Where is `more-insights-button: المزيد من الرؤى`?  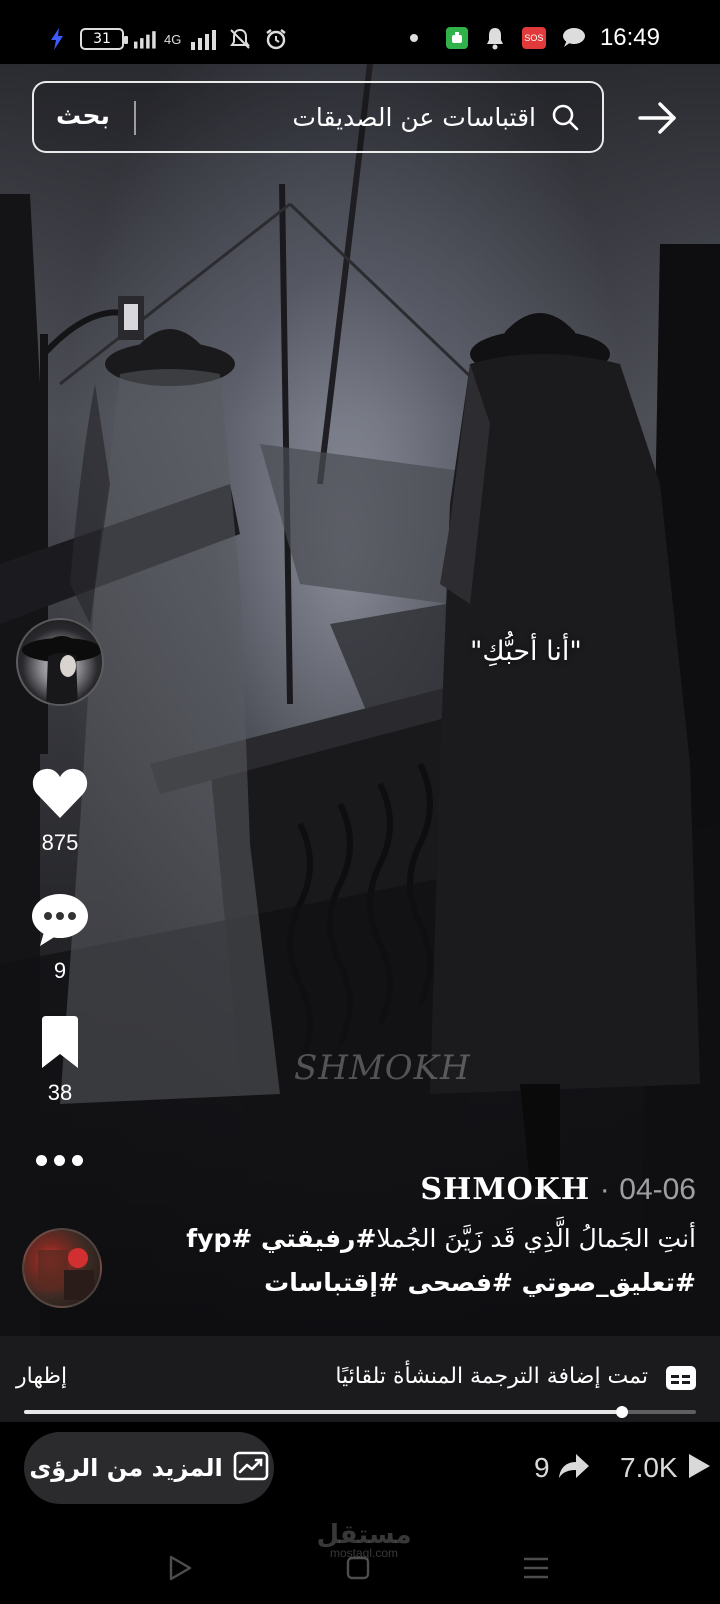
more-insights-button: المزيد من الرؤى is located at coordinates (149, 1468).